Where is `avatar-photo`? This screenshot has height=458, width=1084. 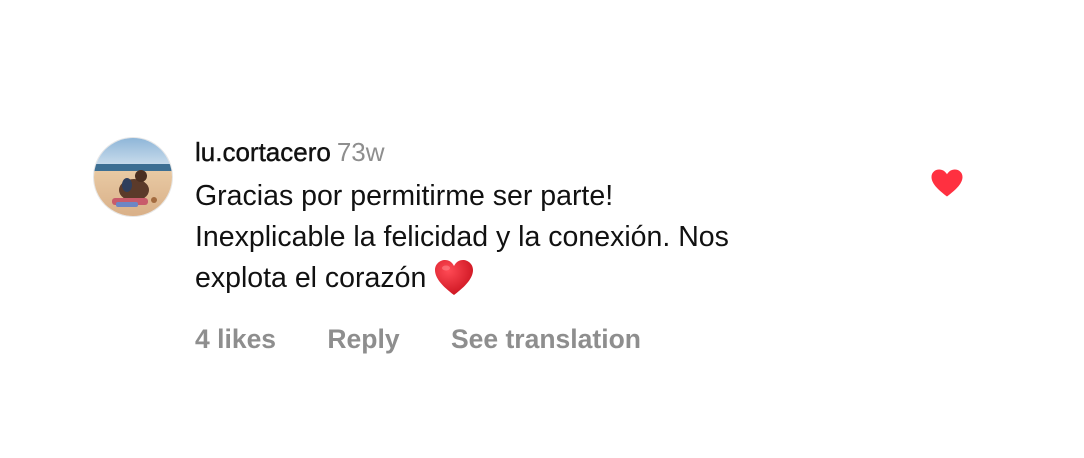 avatar-photo is located at coordinates (133, 177).